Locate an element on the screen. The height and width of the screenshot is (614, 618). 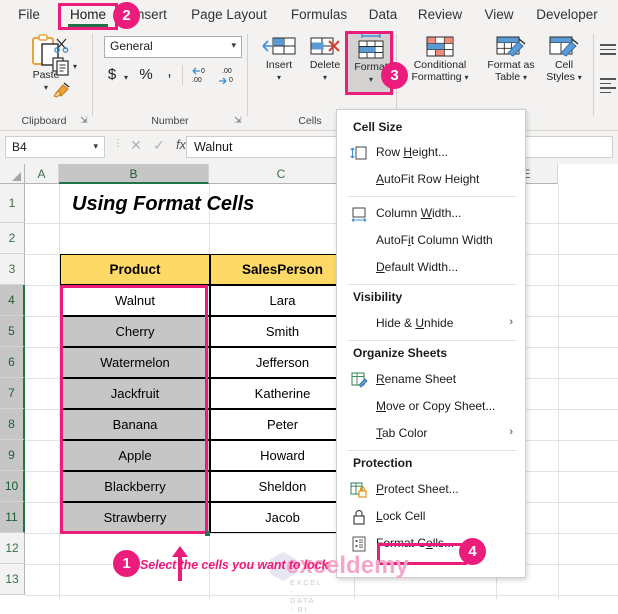
menu-item-autofit-column-width: AutoFit Column Width is located at coordinates (431, 241).